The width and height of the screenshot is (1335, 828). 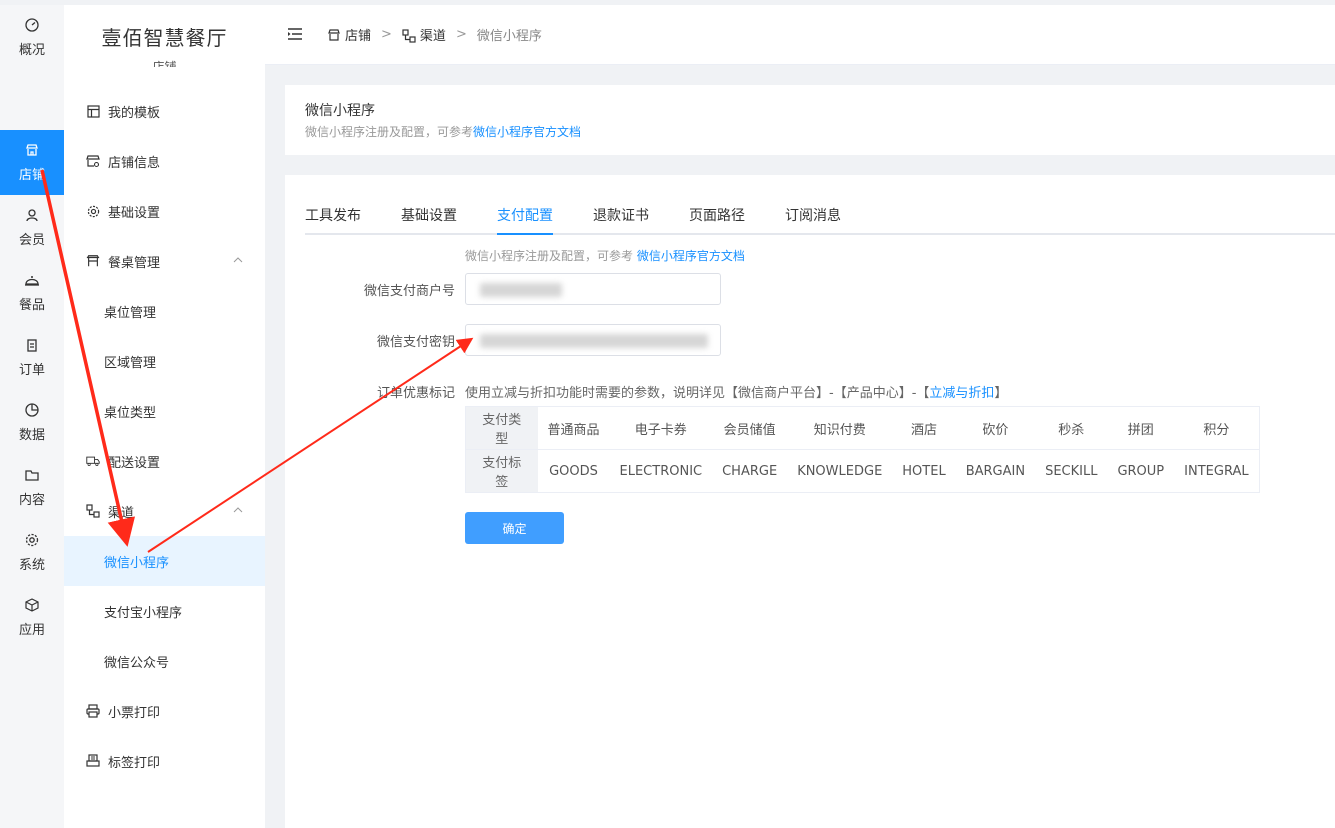 I want to click on table-header-cell: 支付标签, so click(x=501, y=471).